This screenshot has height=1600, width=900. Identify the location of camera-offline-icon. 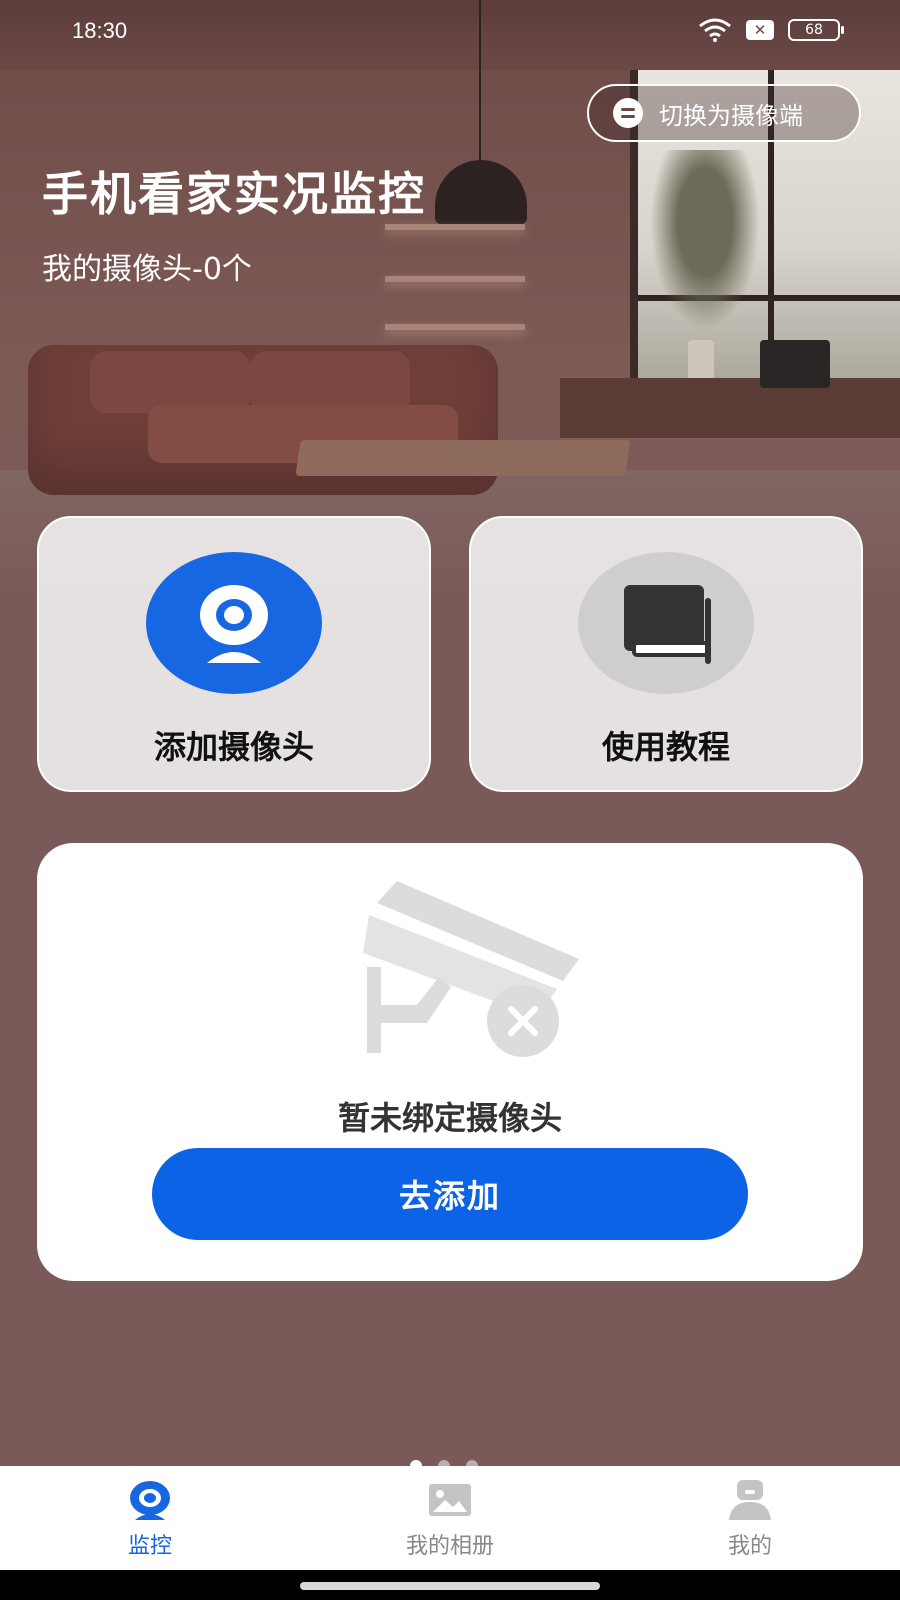
(471, 969).